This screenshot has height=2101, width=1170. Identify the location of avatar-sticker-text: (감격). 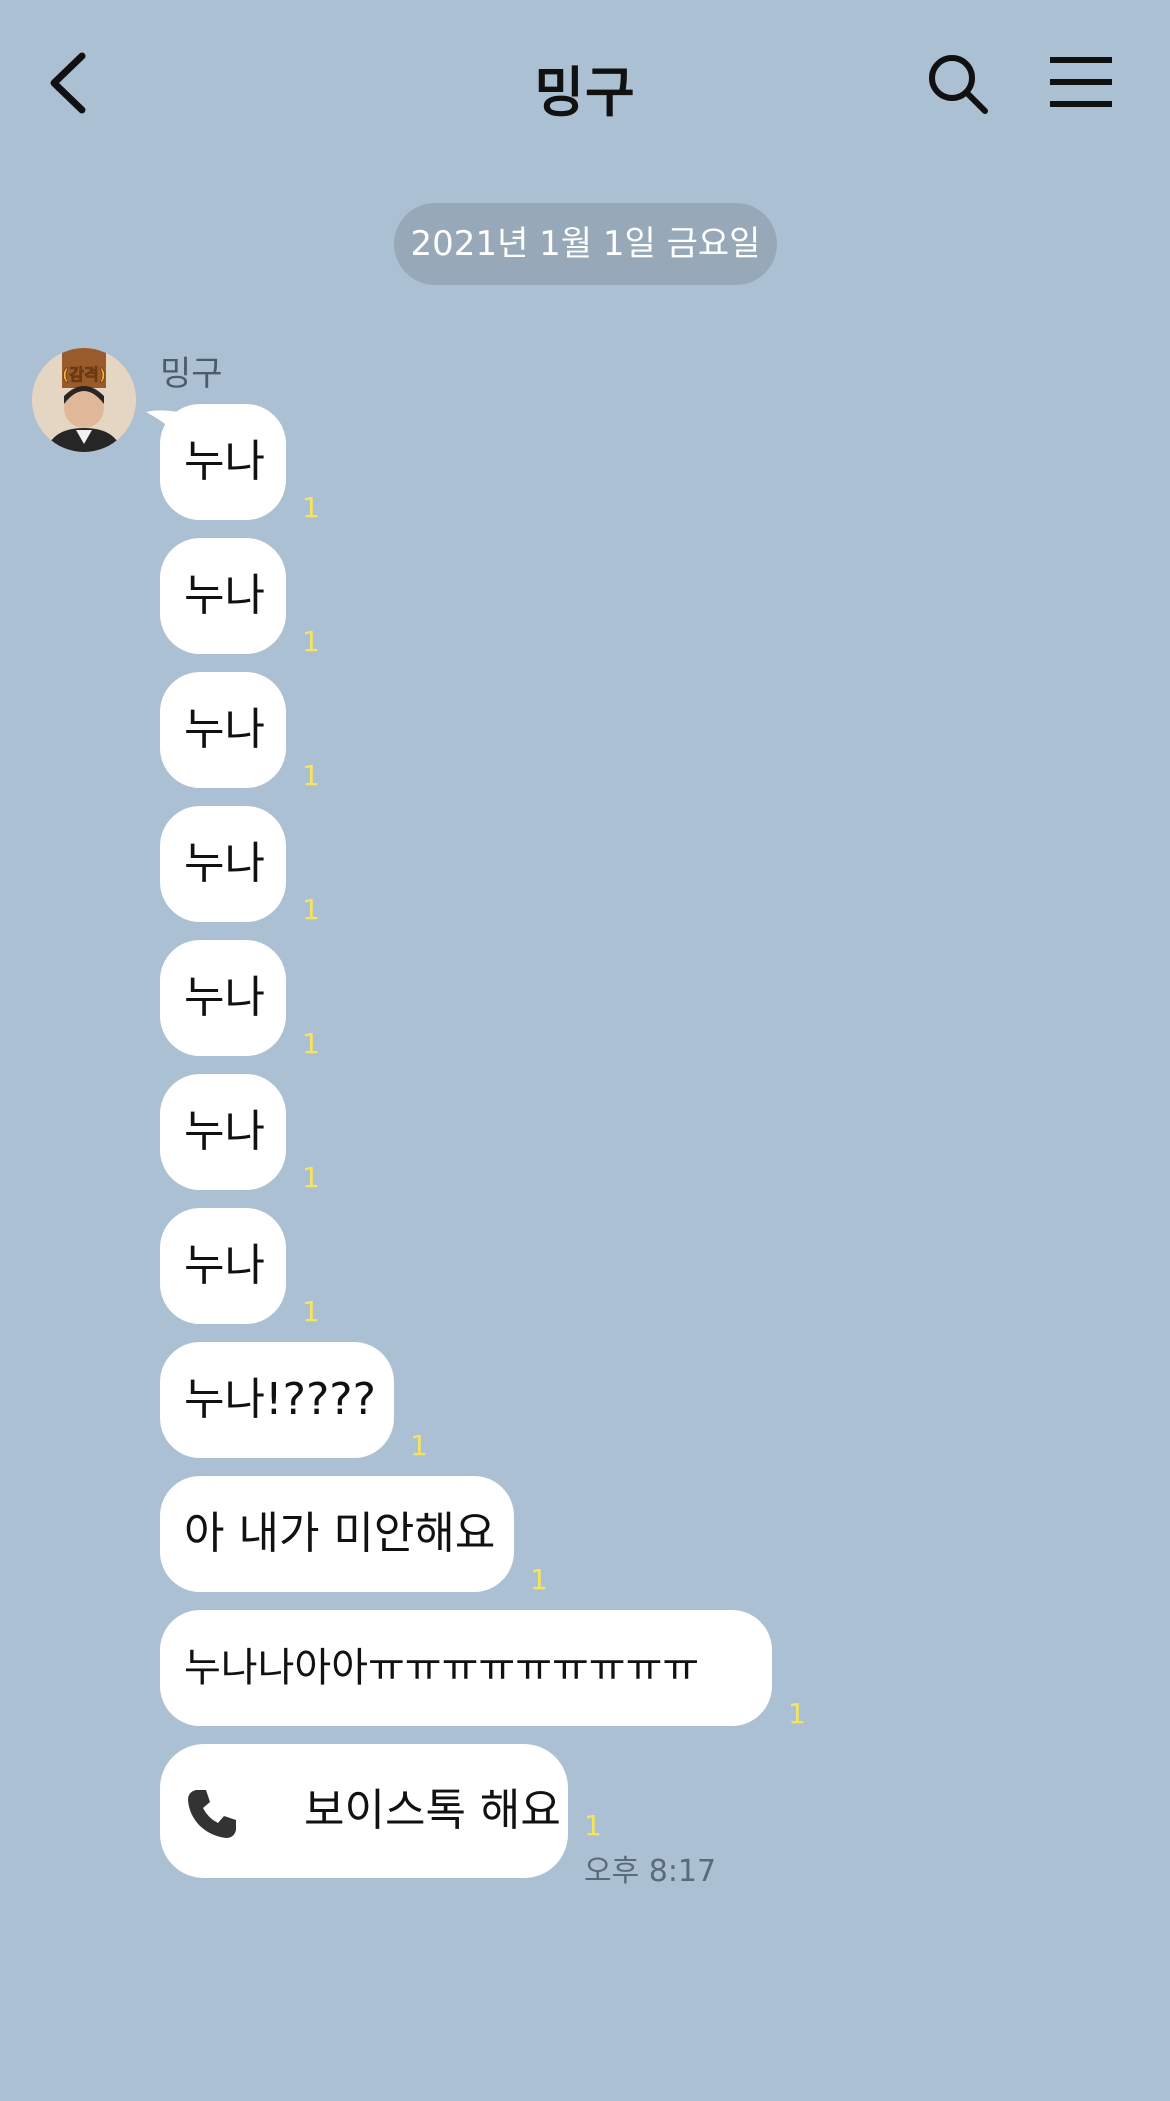
(84, 374).